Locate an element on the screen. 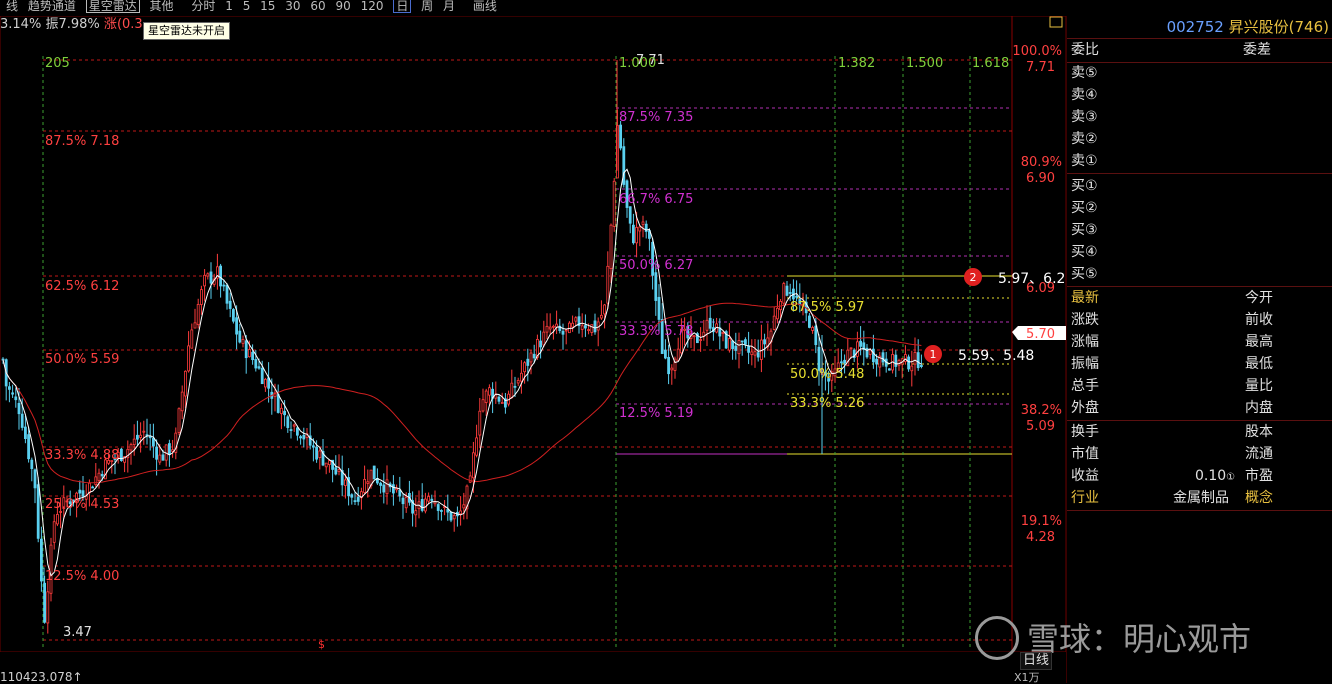 This screenshot has width=1332, height=684. toolbar-item: 周 is located at coordinates (427, 6).